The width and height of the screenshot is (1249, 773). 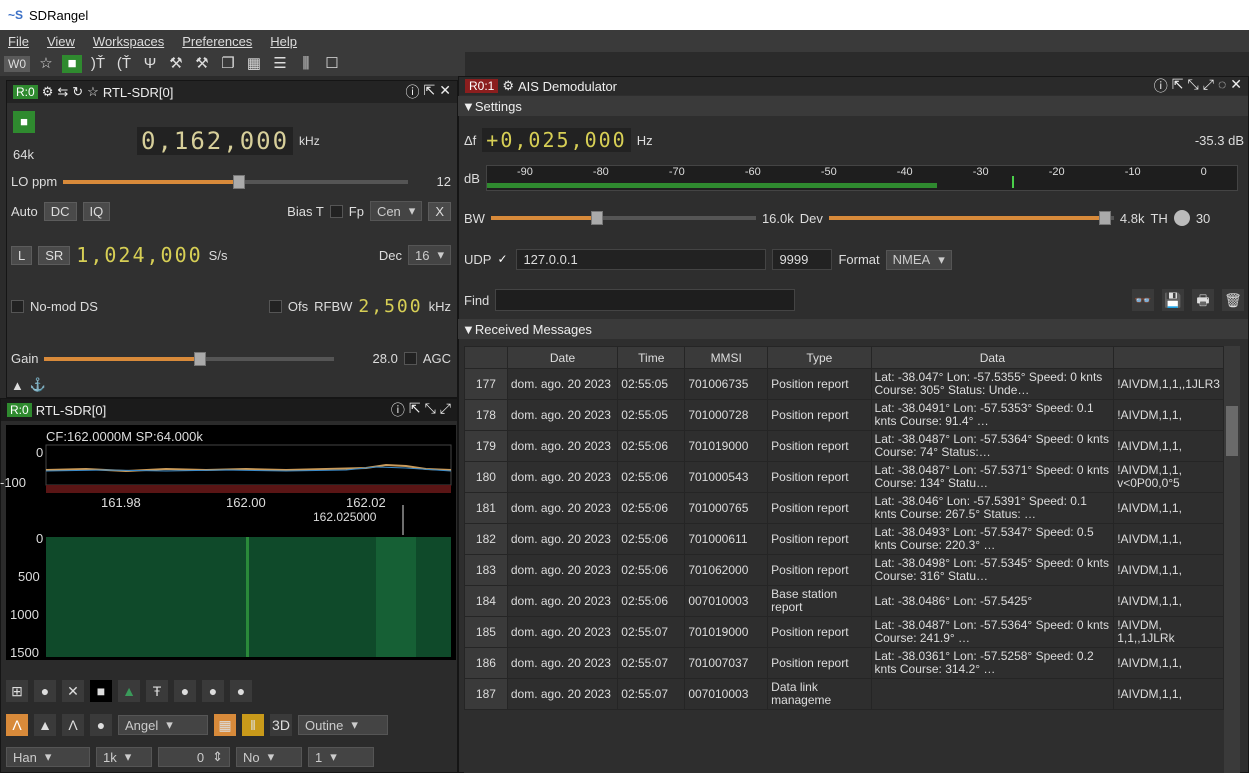 What do you see at coordinates (236, 181) in the screenshot?
I see `lo-ppm-slider` at bounding box center [236, 181].